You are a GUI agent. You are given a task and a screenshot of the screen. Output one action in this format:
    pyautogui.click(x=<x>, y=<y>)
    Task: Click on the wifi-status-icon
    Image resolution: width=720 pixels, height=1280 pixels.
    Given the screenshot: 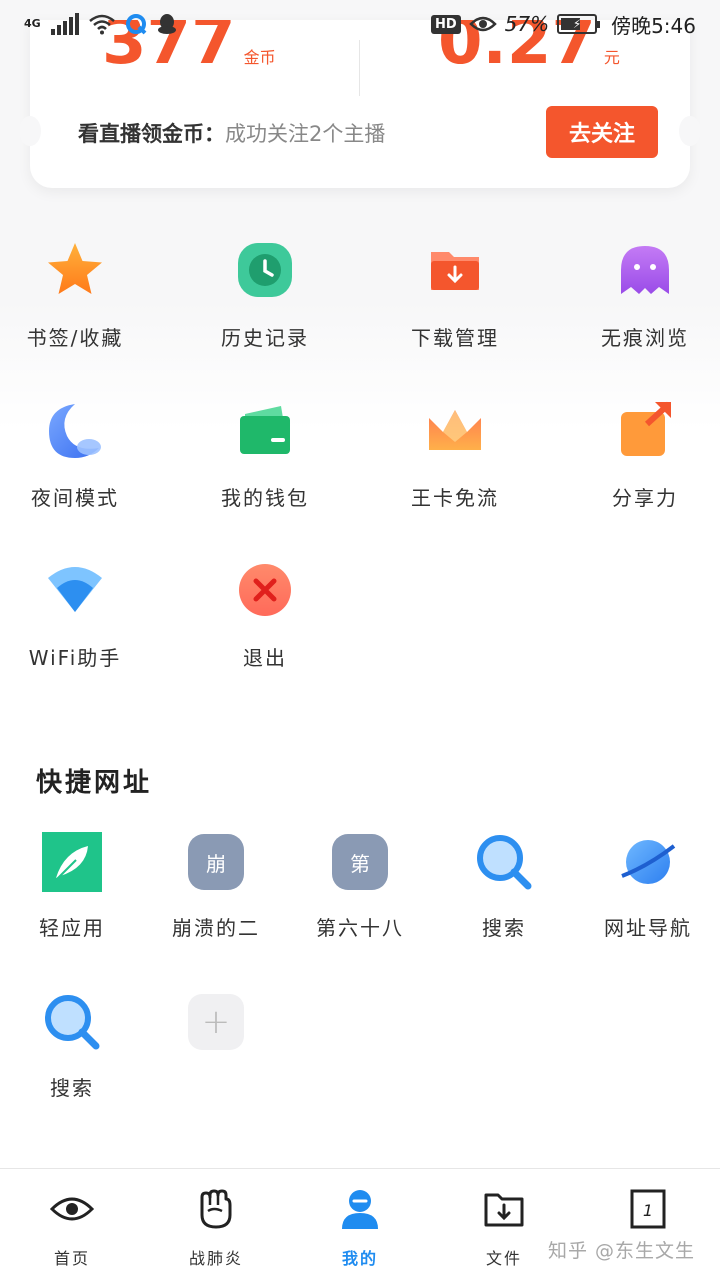 What is the action you would take?
    pyautogui.click(x=101, y=24)
    